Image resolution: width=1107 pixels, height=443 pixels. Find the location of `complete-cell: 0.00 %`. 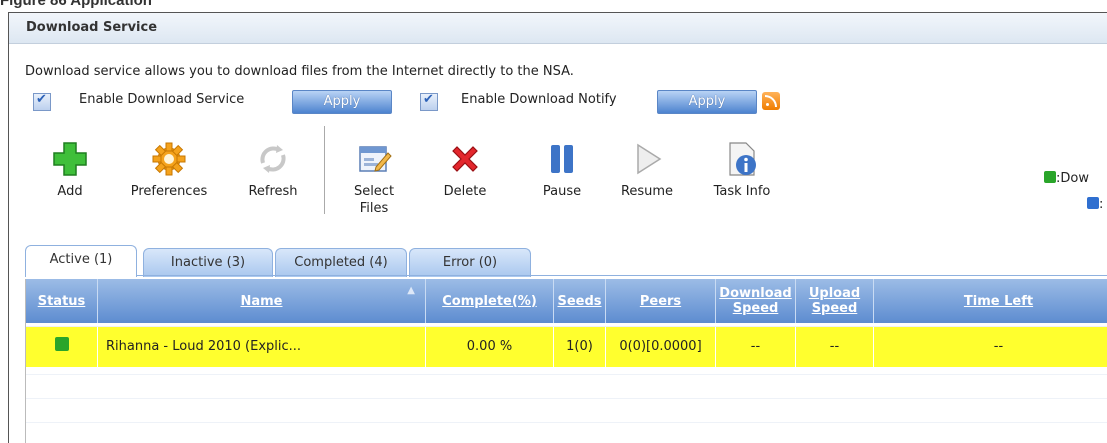

complete-cell: 0.00 % is located at coordinates (490, 347).